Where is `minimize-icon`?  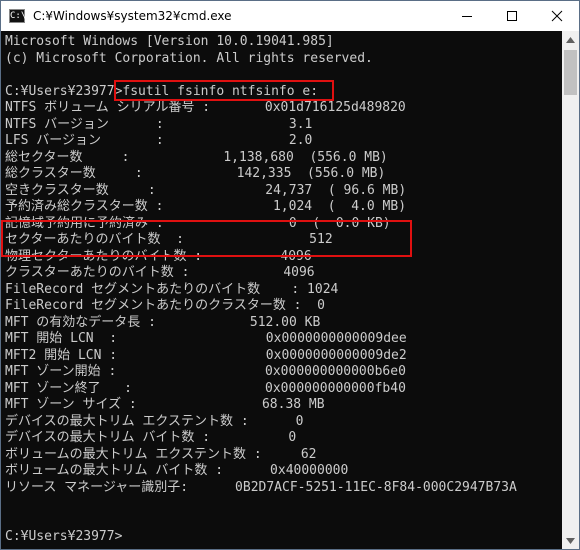 minimize-icon is located at coordinates (466, 16).